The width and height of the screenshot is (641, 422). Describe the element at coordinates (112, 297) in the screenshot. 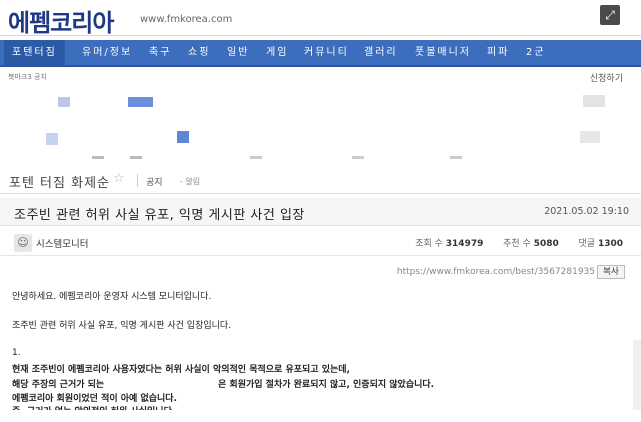

I see `content-line: 안녕하세요. 에펨코리아 운영자 시스템 모니터입니다.` at that location.